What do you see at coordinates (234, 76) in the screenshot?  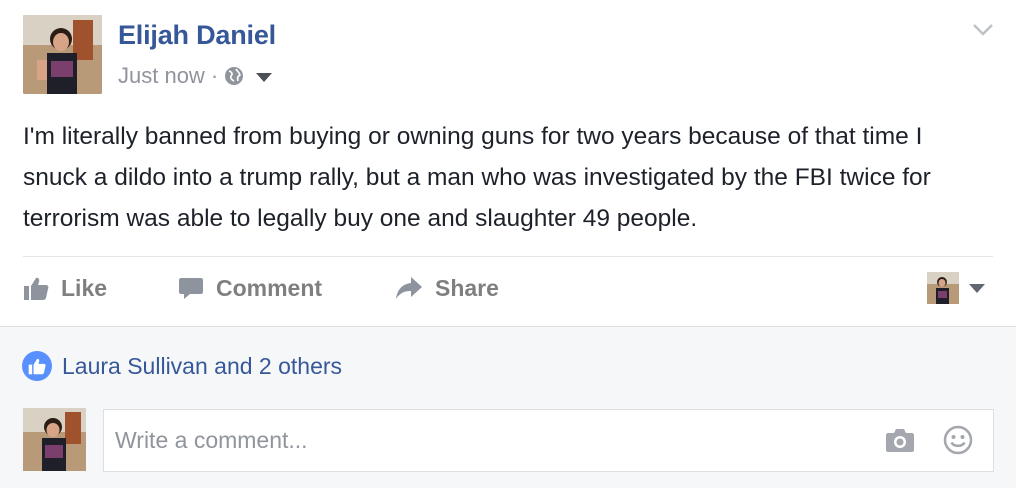 I see `globe-icon` at bounding box center [234, 76].